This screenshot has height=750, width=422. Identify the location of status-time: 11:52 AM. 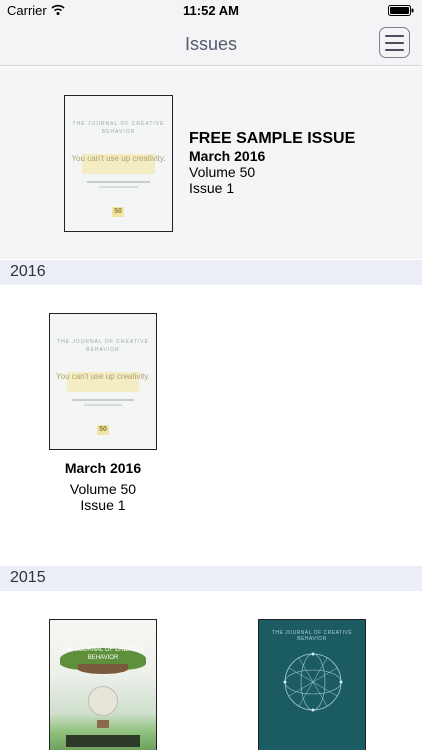
(211, 10).